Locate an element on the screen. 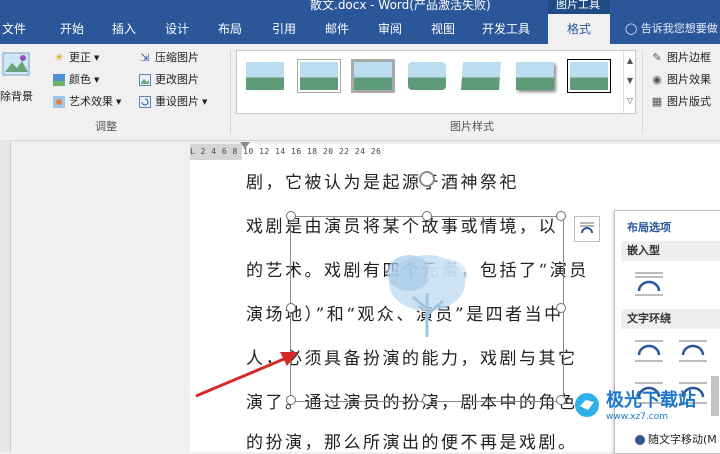  ruler-marks: L 2 4 6 8 10 12 14 16 18 20 22 24 26 is located at coordinates (286, 151).